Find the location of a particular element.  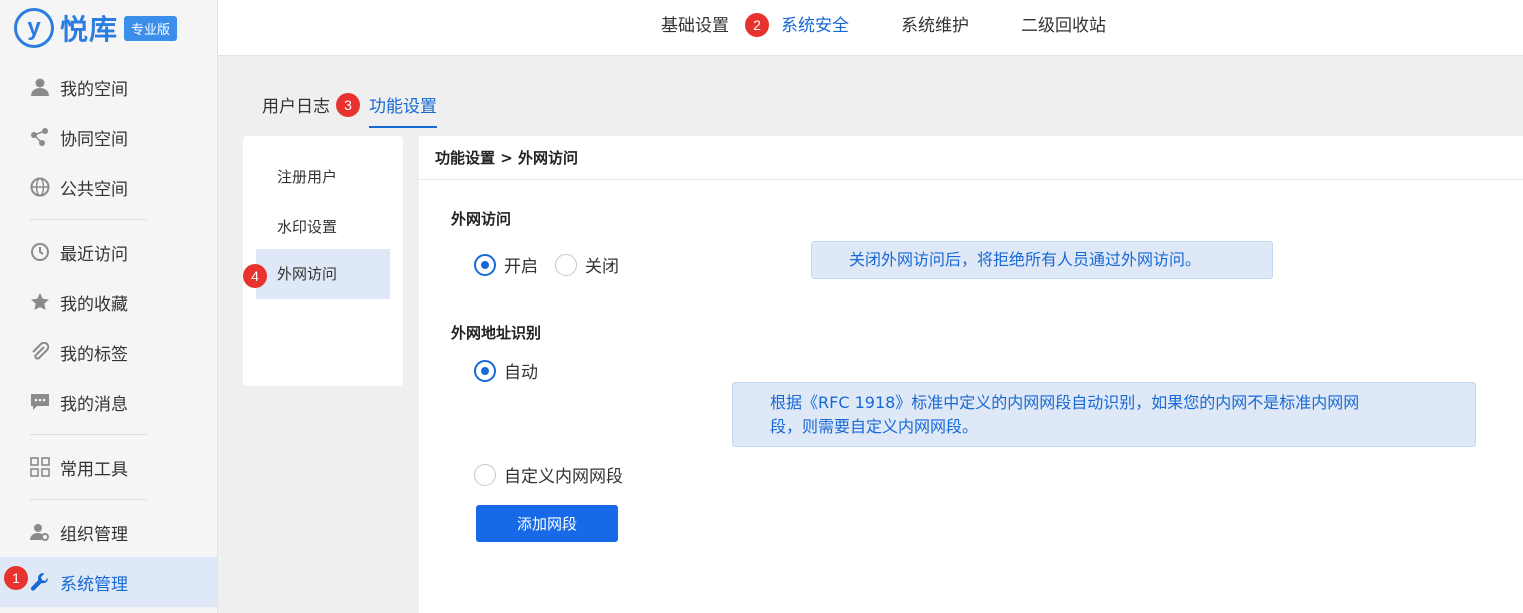

tab-system-maintenance: 系统维护 is located at coordinates (935, 26).